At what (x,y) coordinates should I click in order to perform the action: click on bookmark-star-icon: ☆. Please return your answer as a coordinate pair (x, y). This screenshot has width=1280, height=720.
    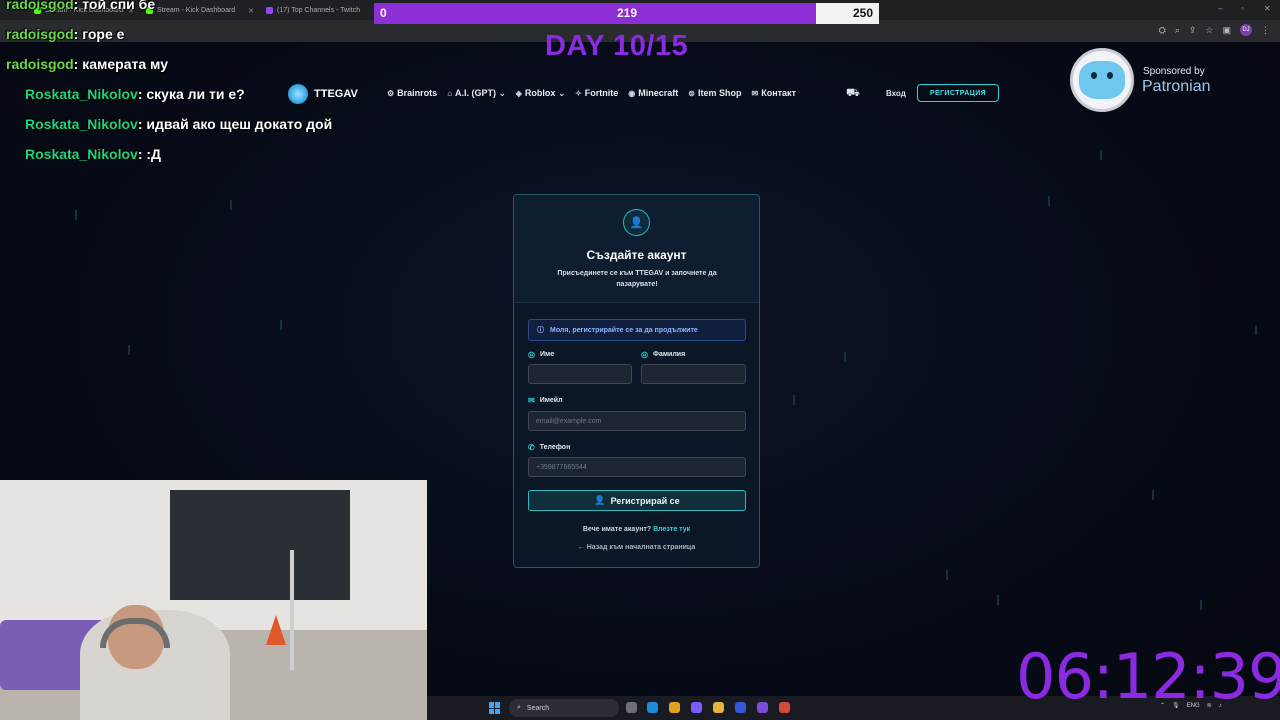
    Looking at the image, I should click on (1209, 30).